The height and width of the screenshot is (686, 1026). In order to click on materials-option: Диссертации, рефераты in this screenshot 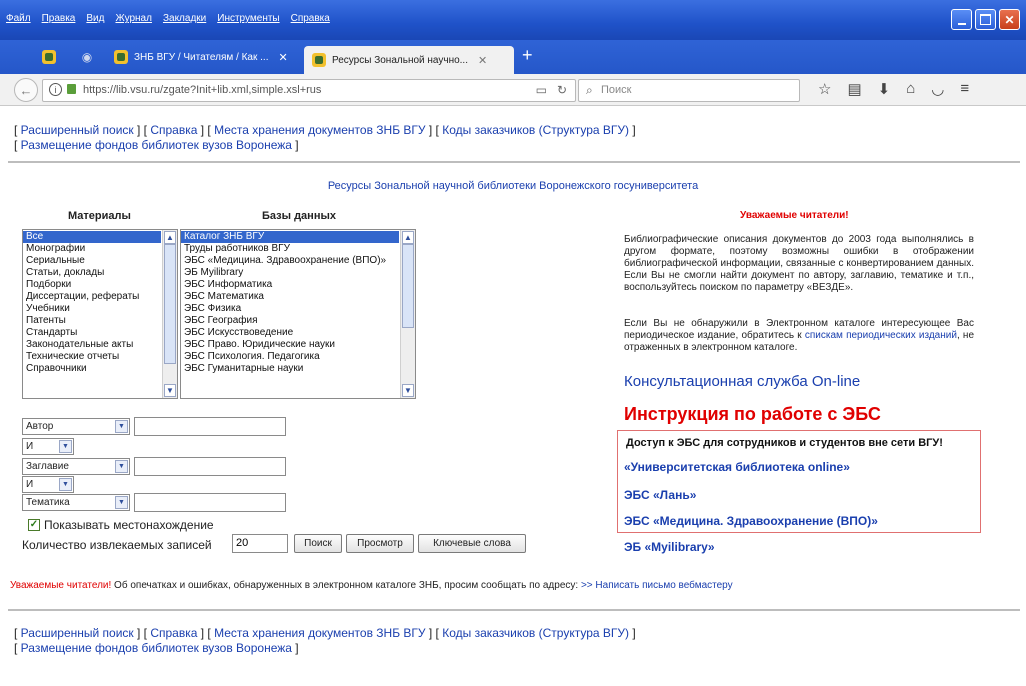, I will do `click(92, 297)`.